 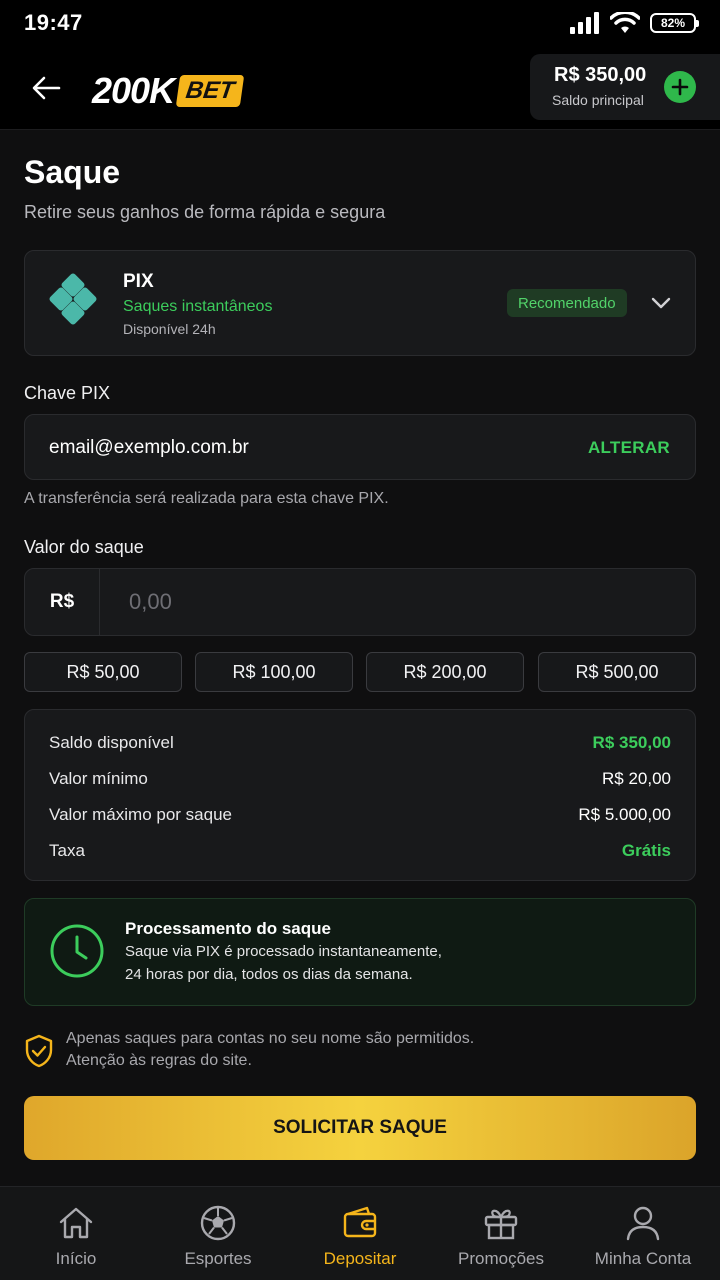 I want to click on warning-text-line2: Atenção às regras do site., so click(x=159, y=1060).